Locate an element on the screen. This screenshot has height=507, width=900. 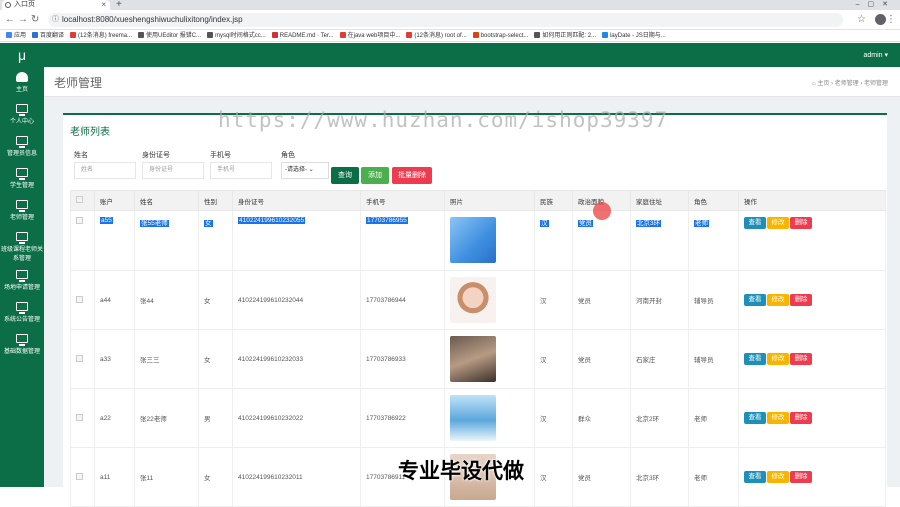
sidebar-item: 场地申请管理 is located at coordinates (22, 281).